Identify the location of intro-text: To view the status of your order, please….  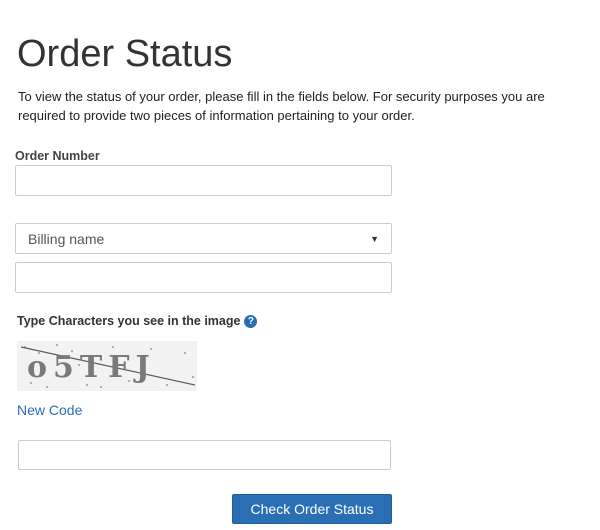
(281, 106).